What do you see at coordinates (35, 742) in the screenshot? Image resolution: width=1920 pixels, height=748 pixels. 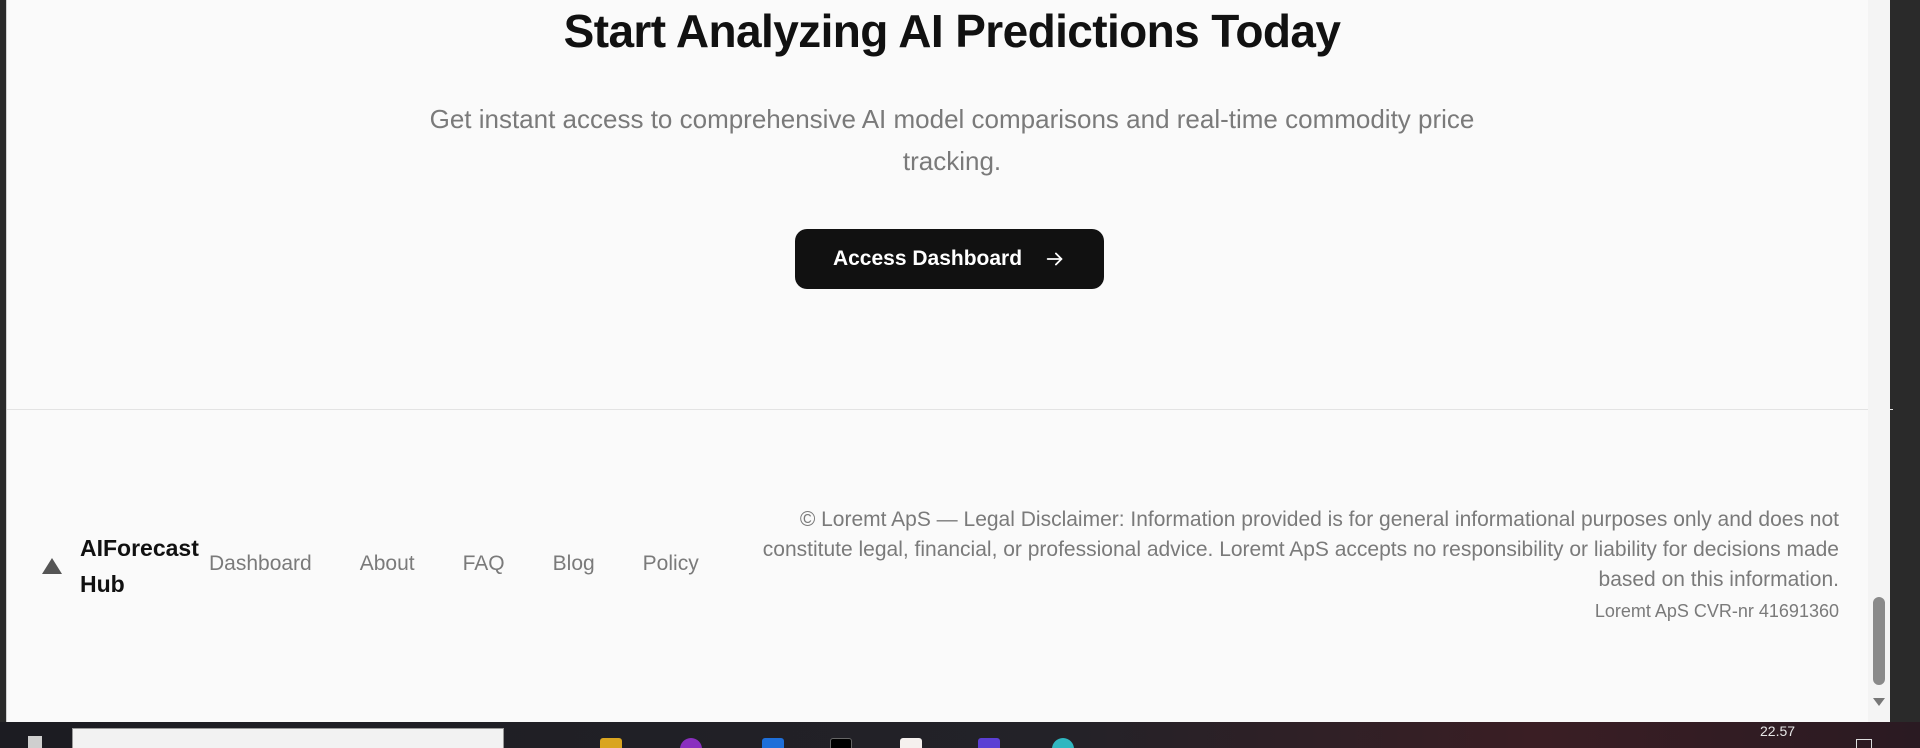 I see `start-menu-icon` at bounding box center [35, 742].